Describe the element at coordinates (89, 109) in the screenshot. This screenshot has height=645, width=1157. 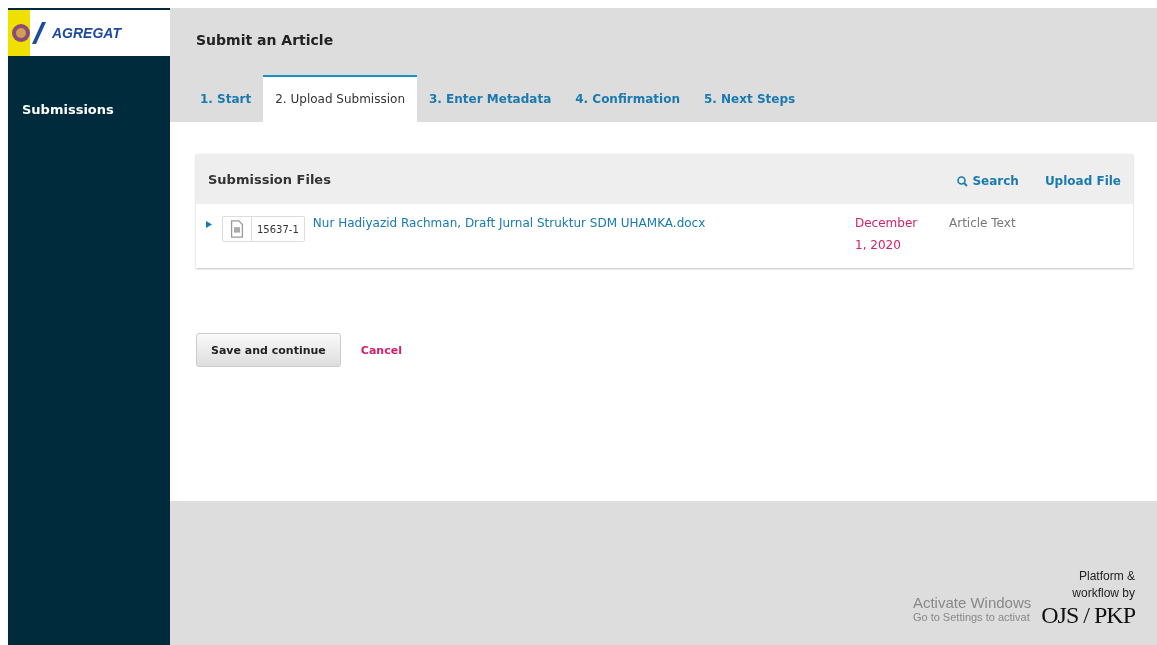
I see `sidebar-item: Submissions` at that location.